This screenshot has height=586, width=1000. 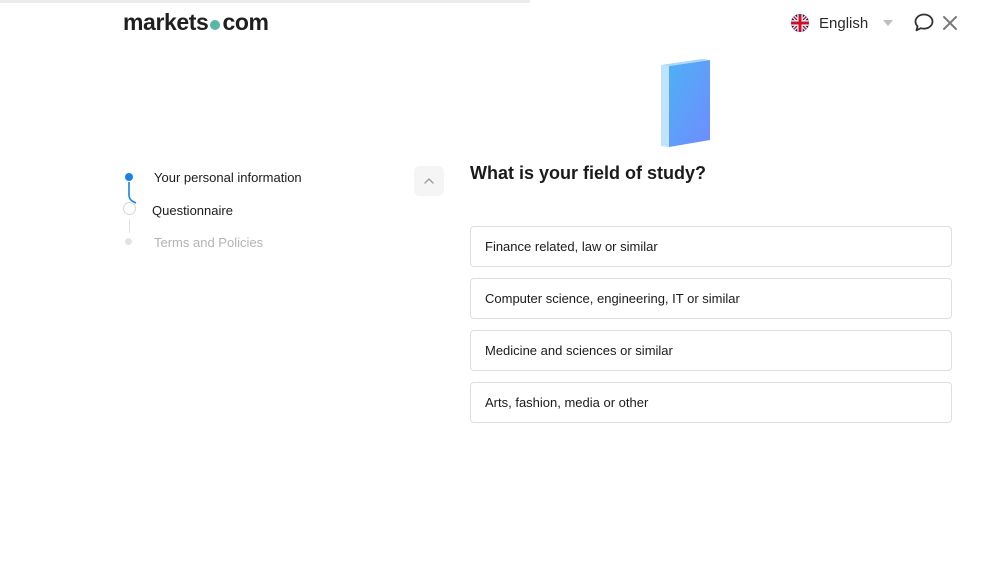 I want to click on chat-button, so click(x=924, y=25).